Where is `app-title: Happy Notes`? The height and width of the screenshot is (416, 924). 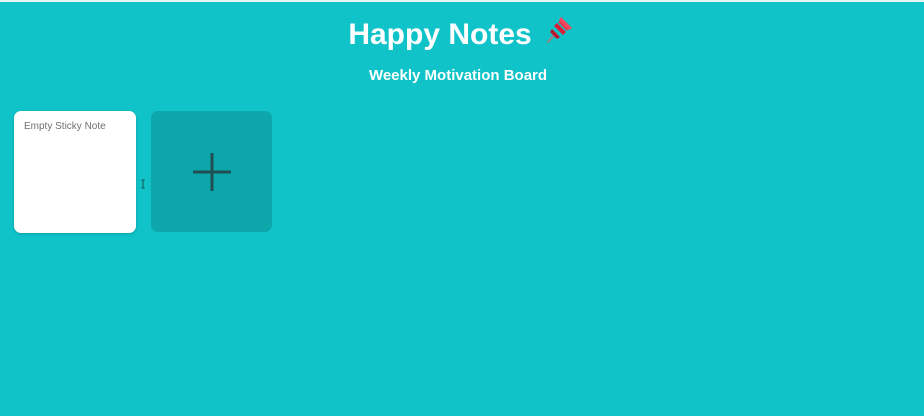 app-title: Happy Notes is located at coordinates (462, 33).